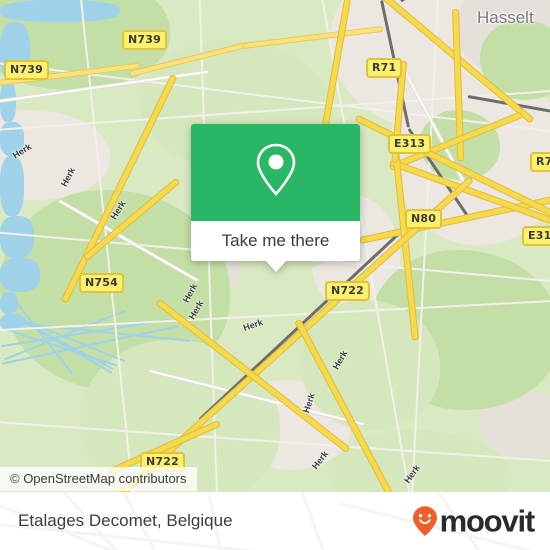 This screenshot has width=550, height=550. What do you see at coordinates (125, 520) in the screenshot?
I see `location-title: Etalages Decomet, Belgique` at bounding box center [125, 520].